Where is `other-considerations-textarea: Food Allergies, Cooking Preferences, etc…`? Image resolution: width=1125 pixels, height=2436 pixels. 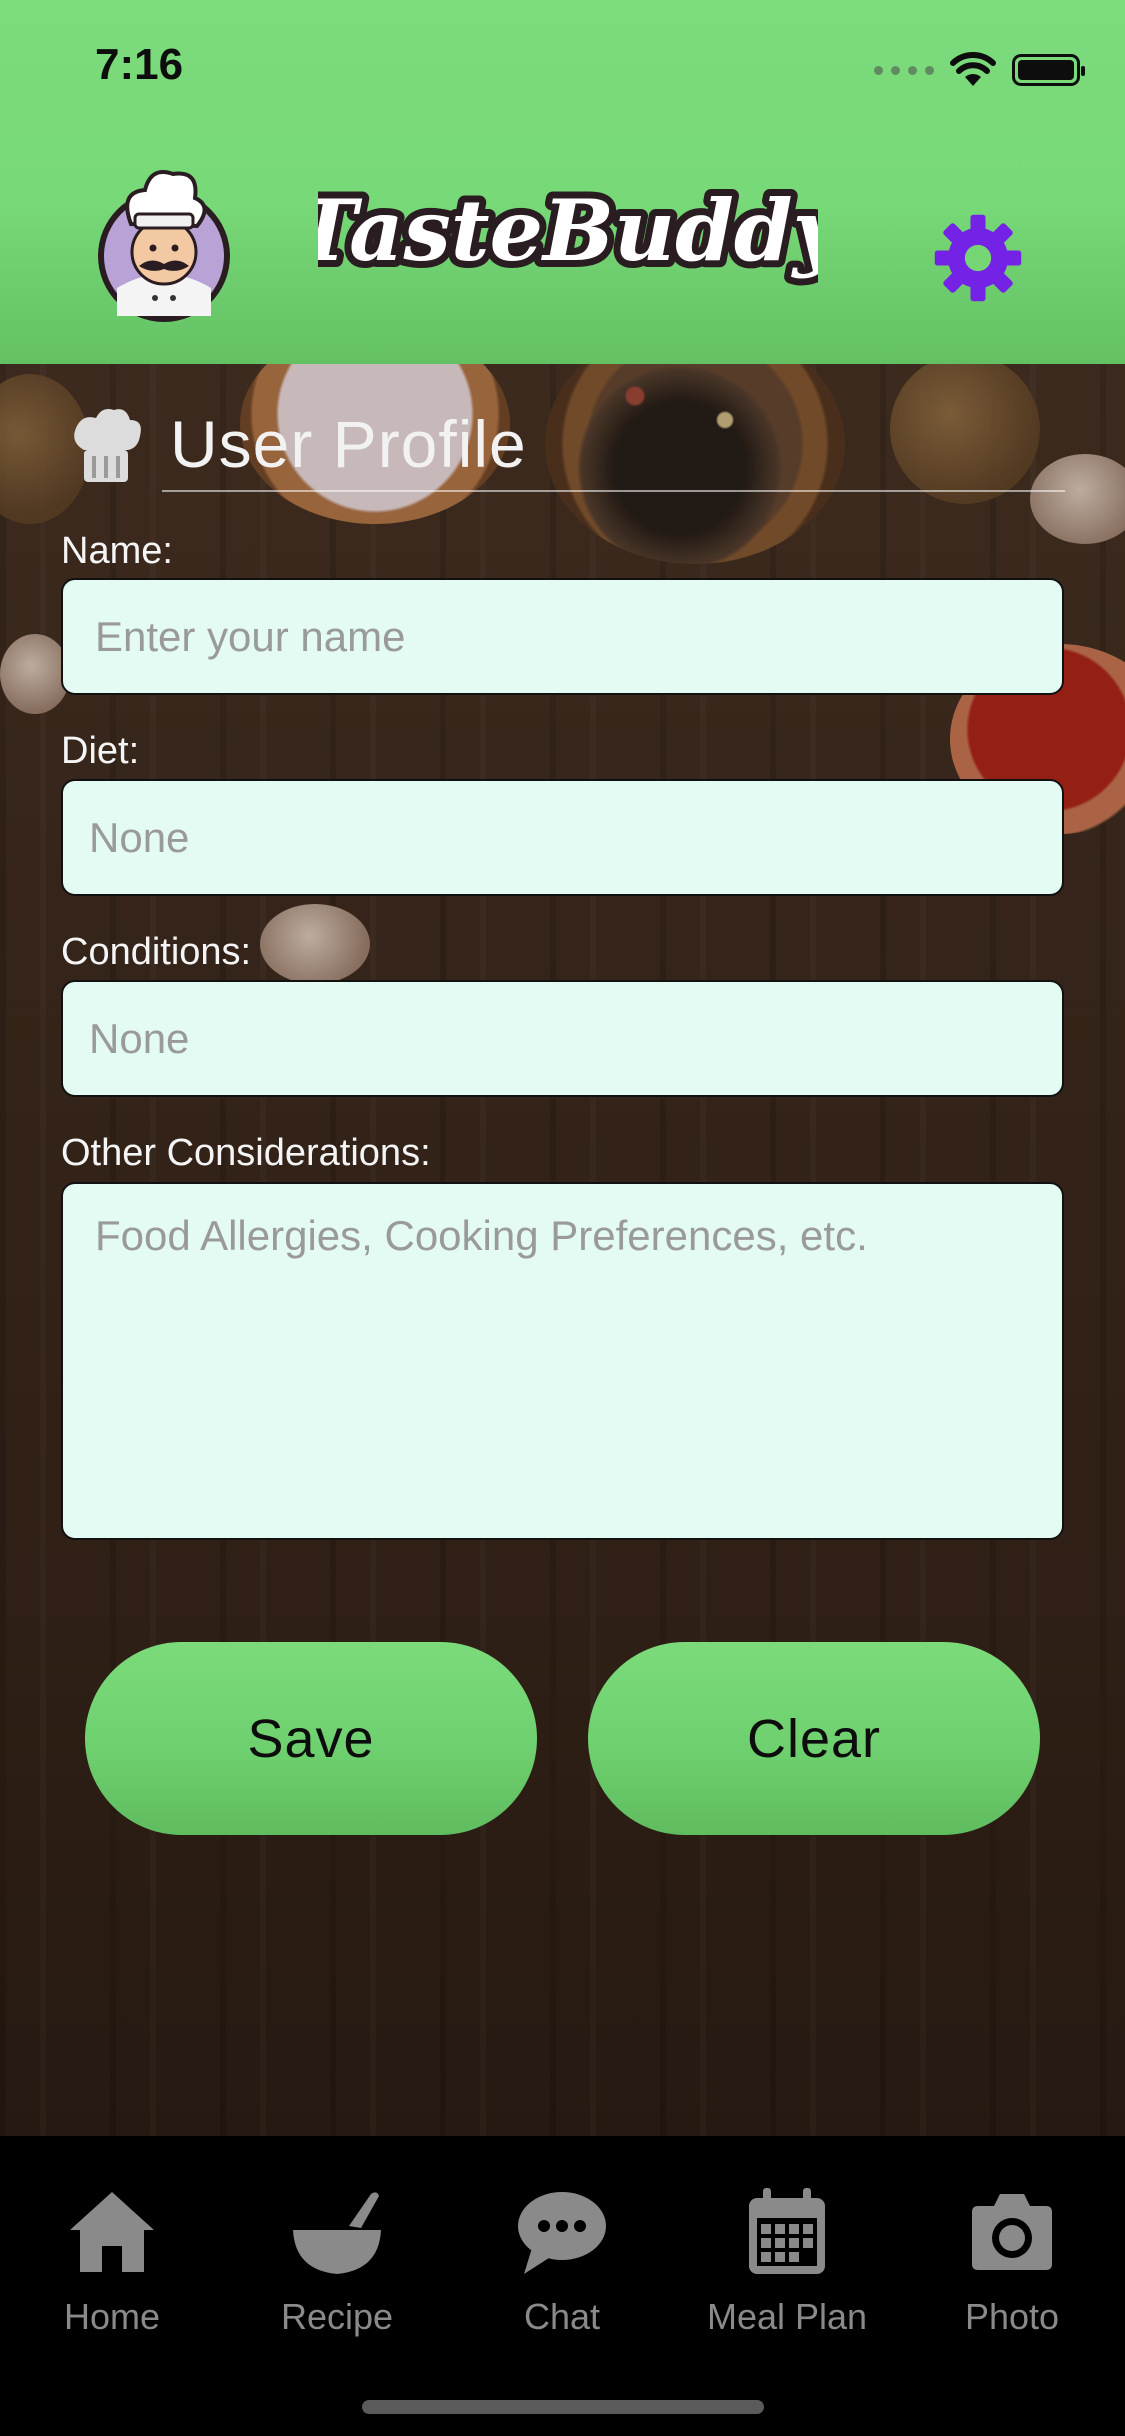
other-considerations-textarea: Food Allergies, Cooking Preferences, etc… is located at coordinates (562, 1361).